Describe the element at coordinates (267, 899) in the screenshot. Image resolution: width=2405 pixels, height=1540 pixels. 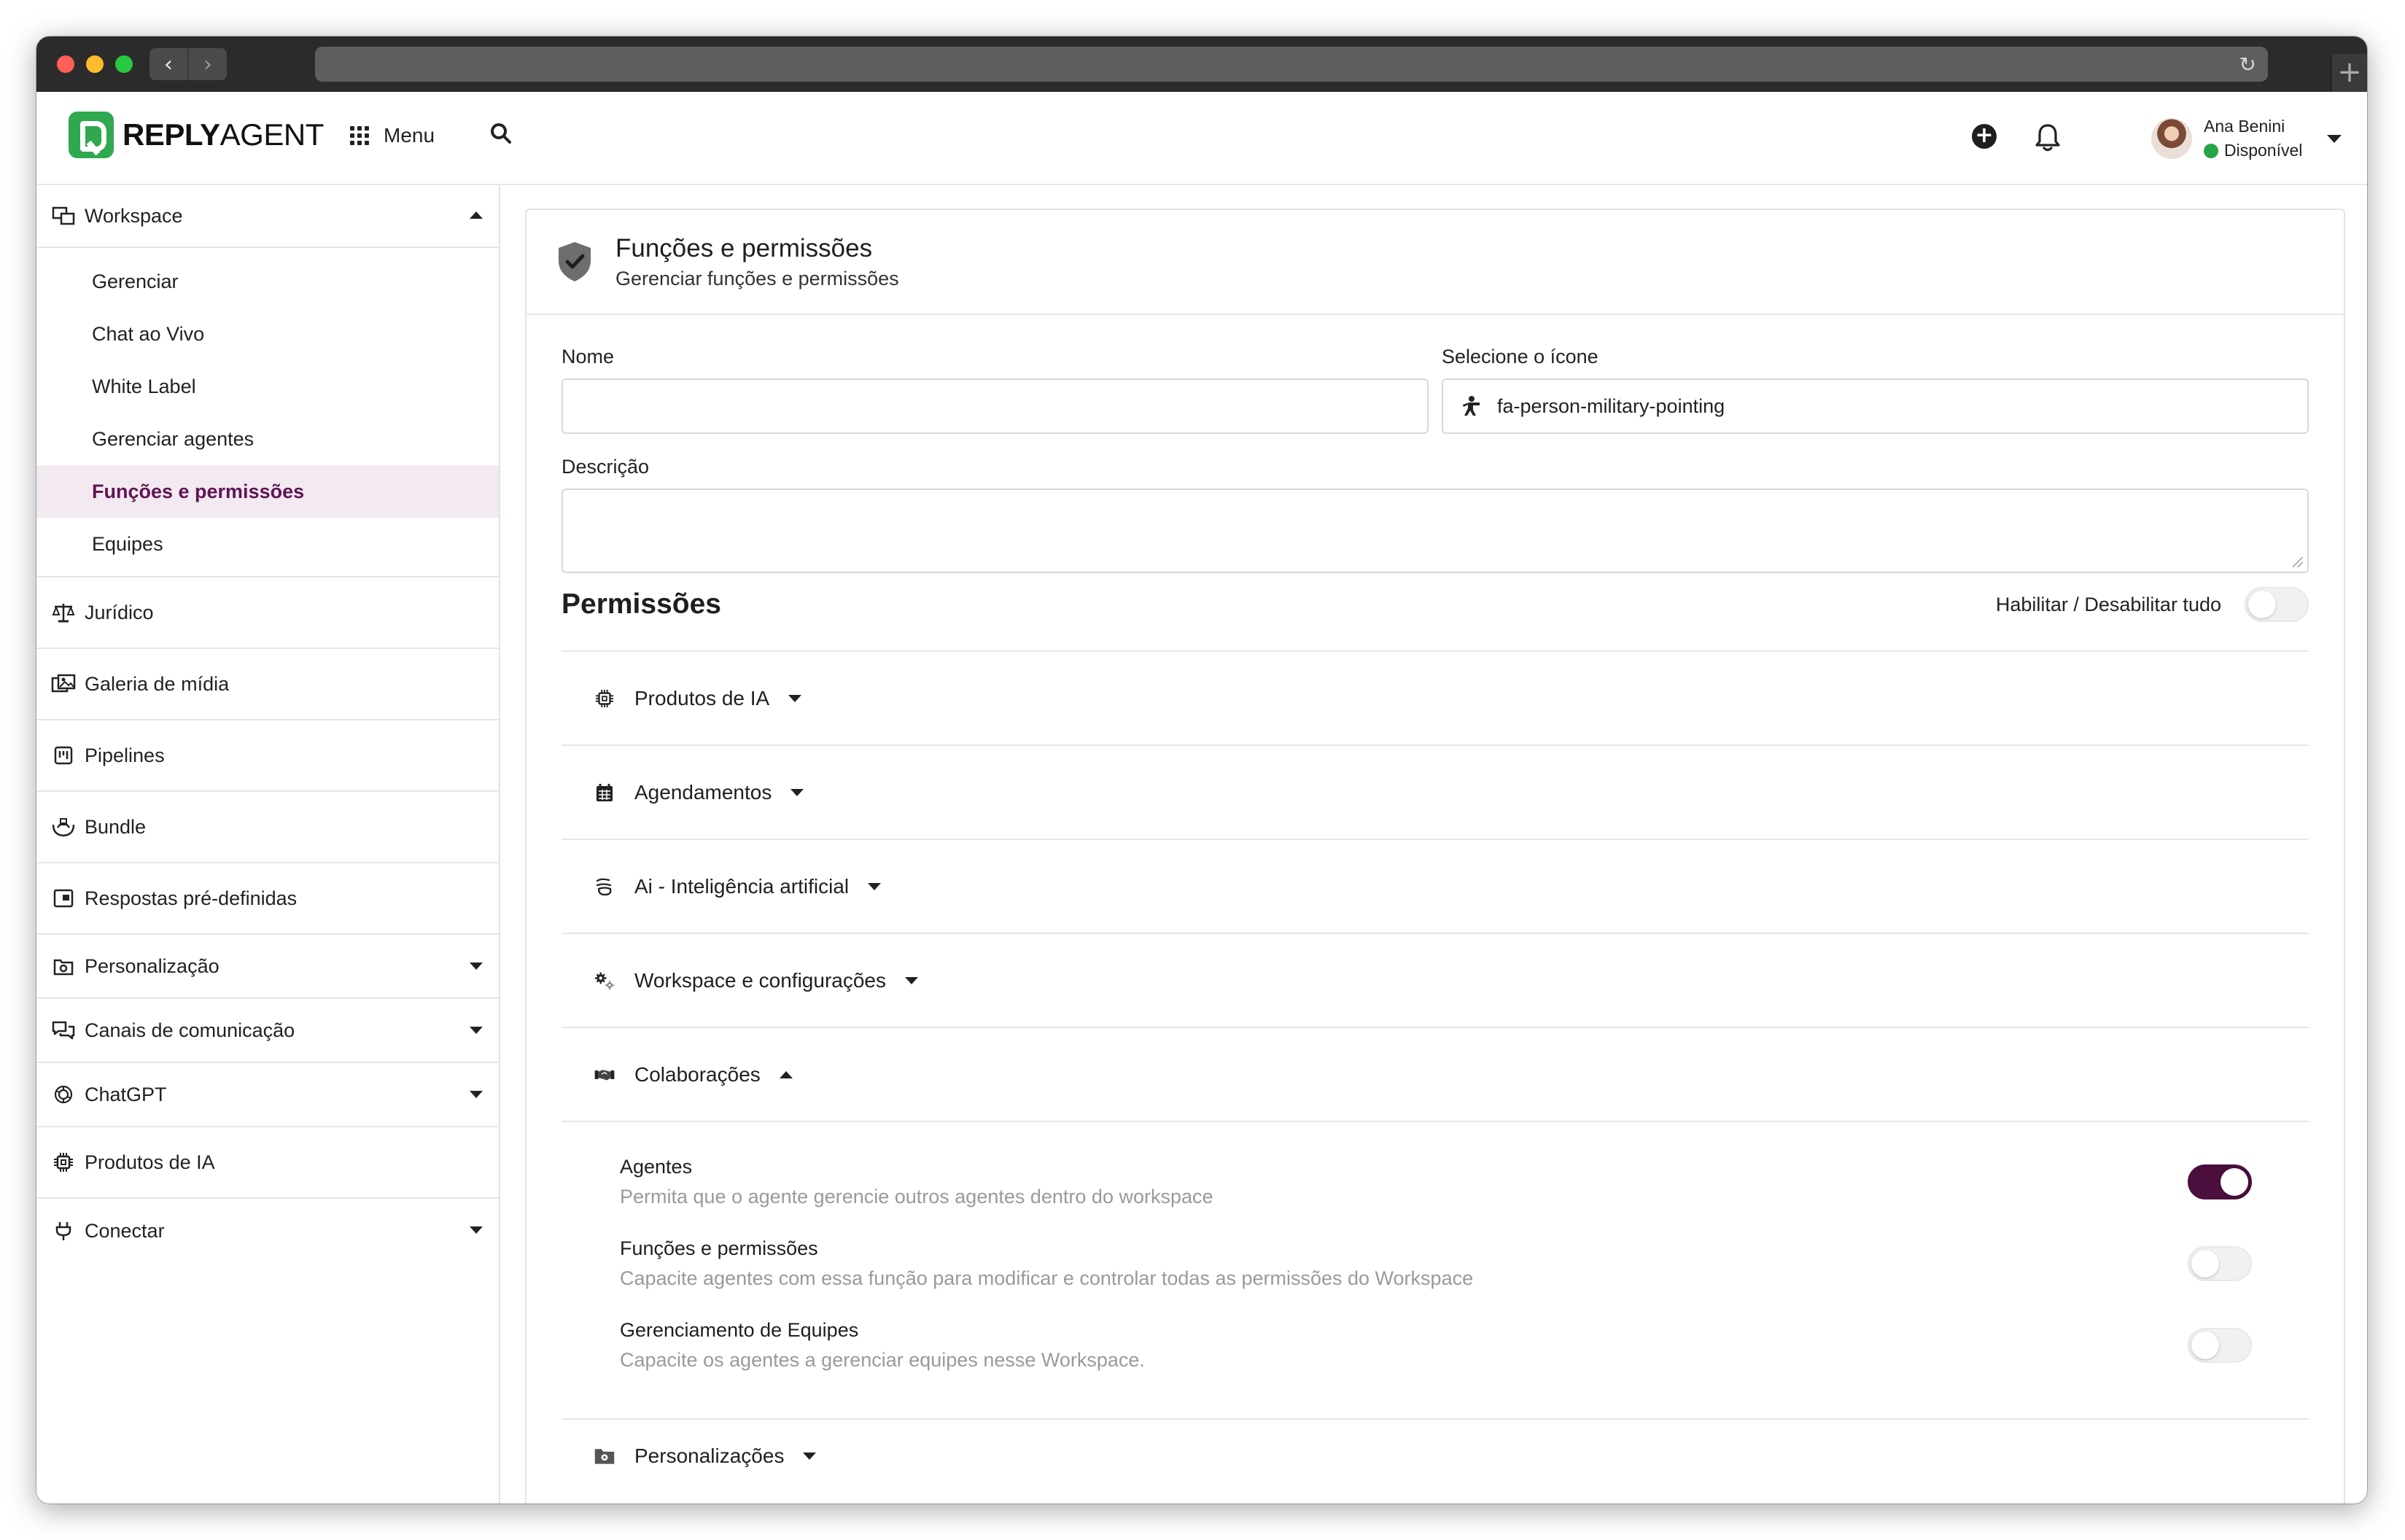
I see `sidebar-item-respostas: Respostas pré-definidas` at that location.